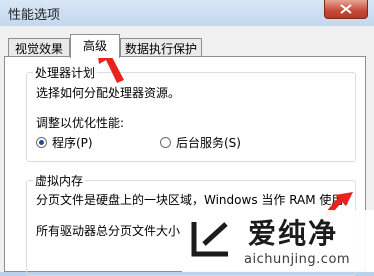  Describe the element at coordinates (297, 259) in the screenshot. I see `watermark-url: aichunjing.com` at that location.